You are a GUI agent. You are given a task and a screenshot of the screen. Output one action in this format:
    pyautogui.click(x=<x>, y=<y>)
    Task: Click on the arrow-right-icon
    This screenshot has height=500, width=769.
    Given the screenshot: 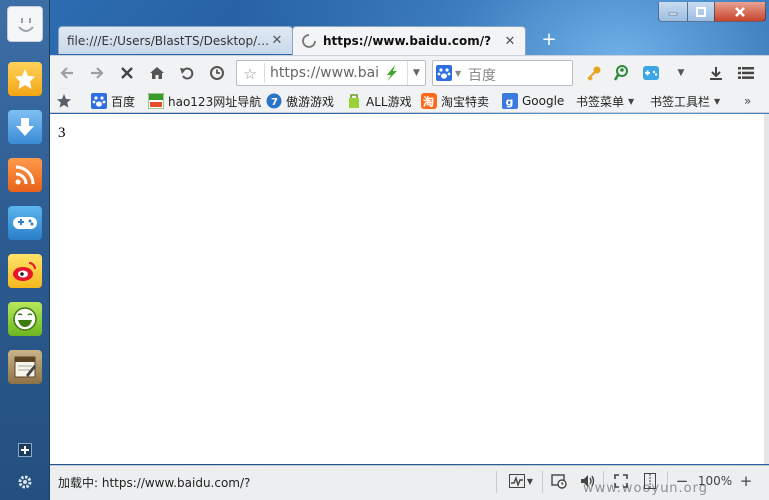 What is the action you would take?
    pyautogui.click(x=97, y=73)
    